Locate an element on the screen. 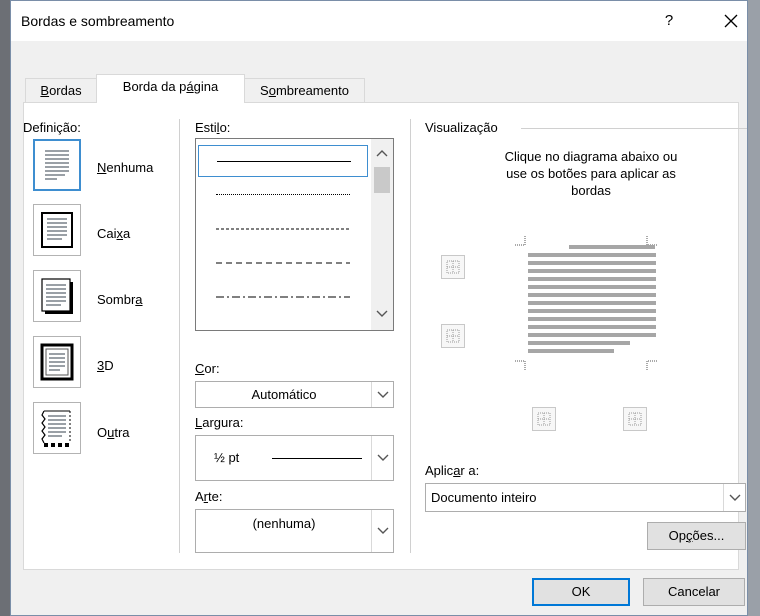 The image size is (760, 616). right-border-icon is located at coordinates (635, 419).